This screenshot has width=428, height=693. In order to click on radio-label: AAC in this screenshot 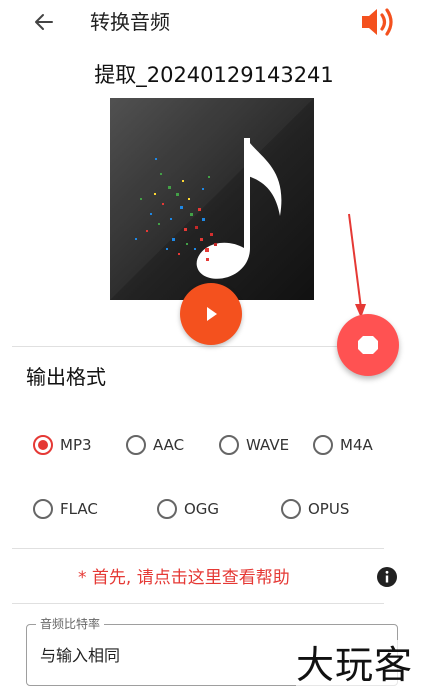, I will do `click(169, 445)`.